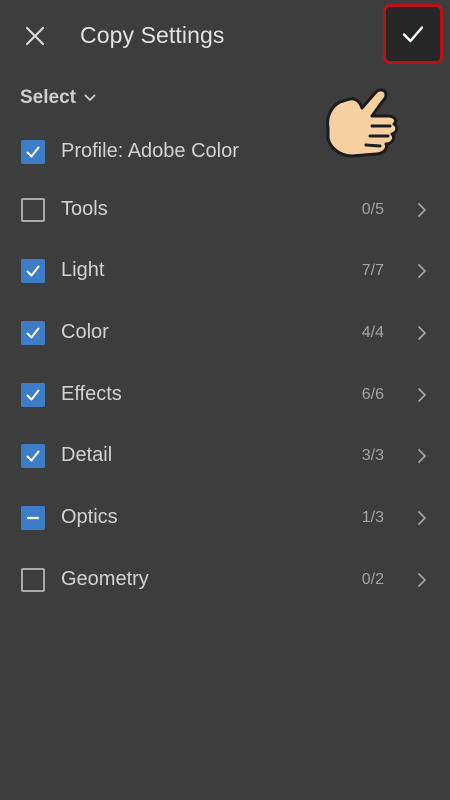  What do you see at coordinates (85, 332) in the screenshot?
I see `setting-label: Color` at bounding box center [85, 332].